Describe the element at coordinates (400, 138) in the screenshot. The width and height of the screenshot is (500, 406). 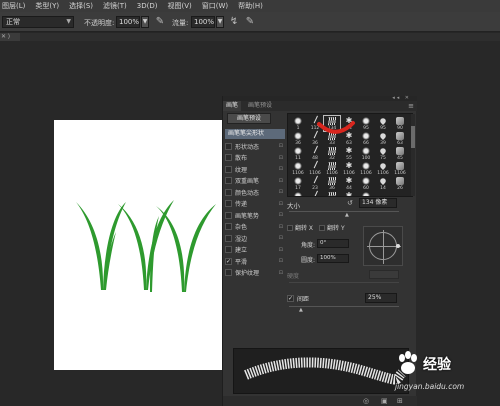
I see `brush-tip-cell: 63` at that location.